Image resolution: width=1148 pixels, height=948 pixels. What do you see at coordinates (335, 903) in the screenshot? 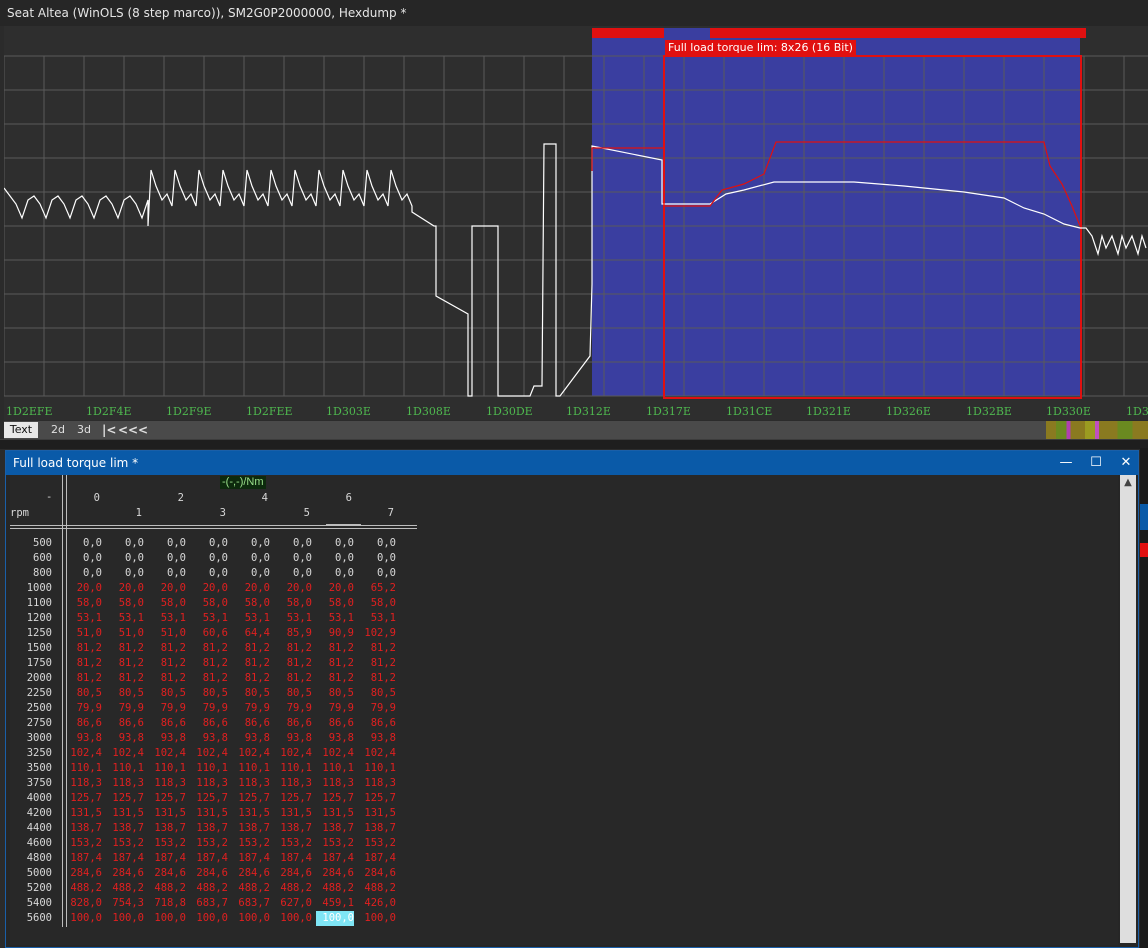
I see `map-cell: 459,1` at bounding box center [335, 903].